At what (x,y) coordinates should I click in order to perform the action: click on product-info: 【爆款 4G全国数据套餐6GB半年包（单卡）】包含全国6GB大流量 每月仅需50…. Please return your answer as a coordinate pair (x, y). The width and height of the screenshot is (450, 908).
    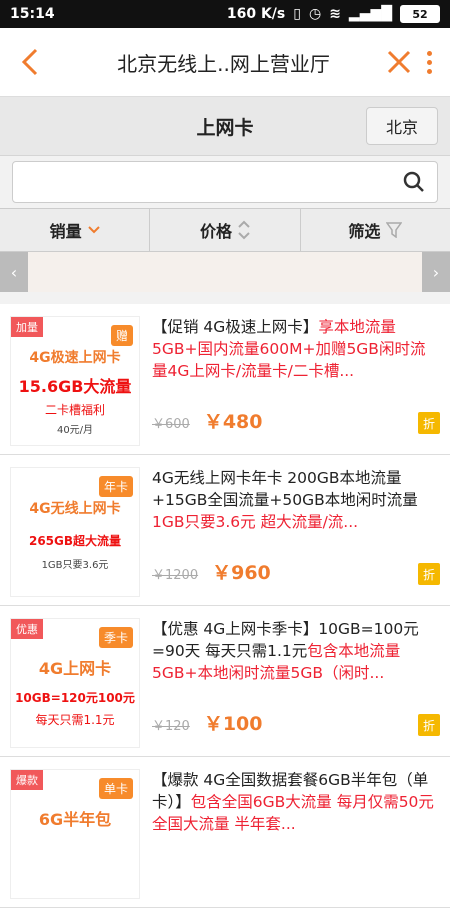
    Looking at the image, I should click on (290, 833).